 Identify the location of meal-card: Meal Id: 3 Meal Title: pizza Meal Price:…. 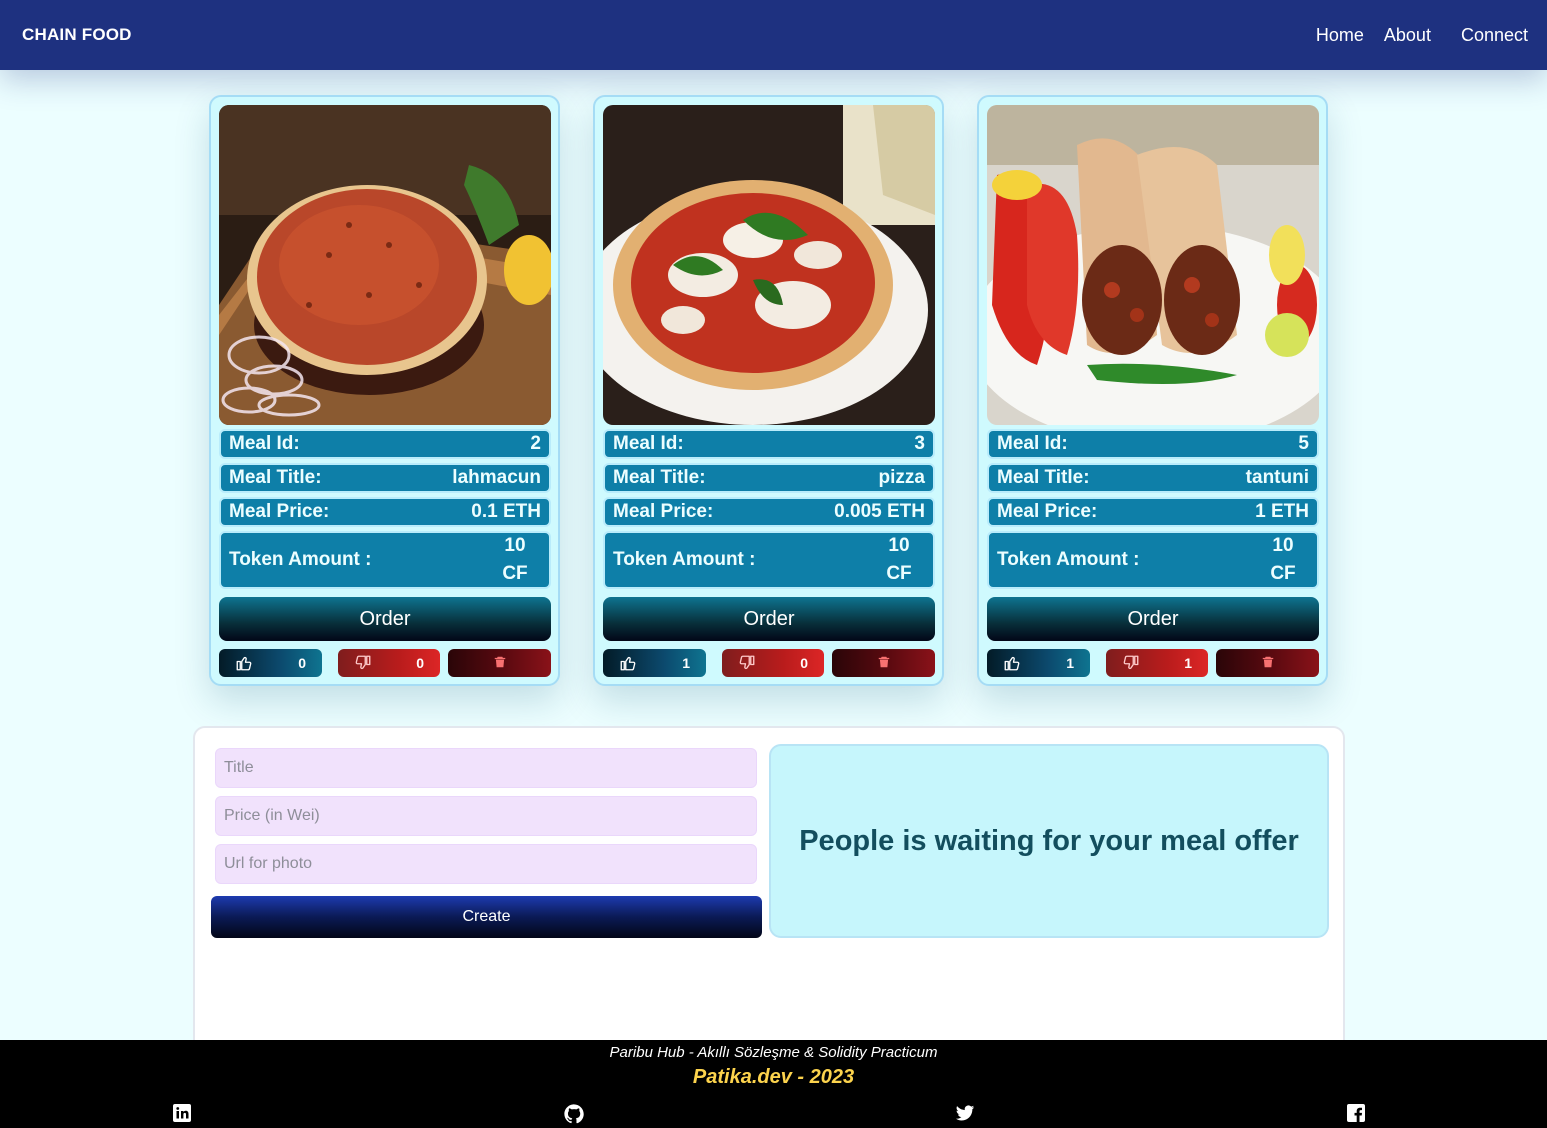
(768, 390).